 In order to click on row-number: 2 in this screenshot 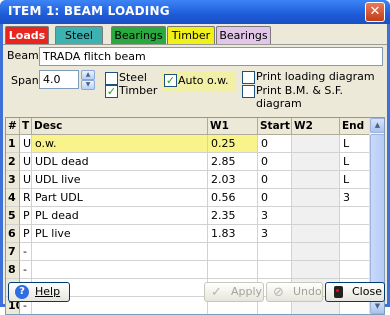, I will do `click(13, 162)`.